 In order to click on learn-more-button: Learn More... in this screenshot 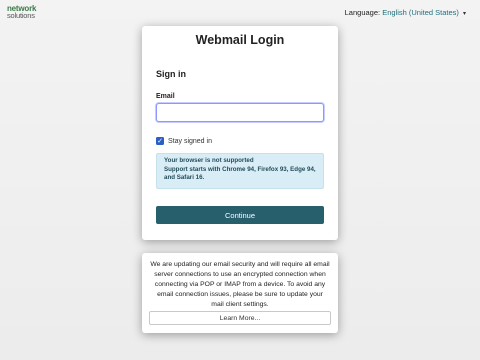, I will do `click(240, 318)`.